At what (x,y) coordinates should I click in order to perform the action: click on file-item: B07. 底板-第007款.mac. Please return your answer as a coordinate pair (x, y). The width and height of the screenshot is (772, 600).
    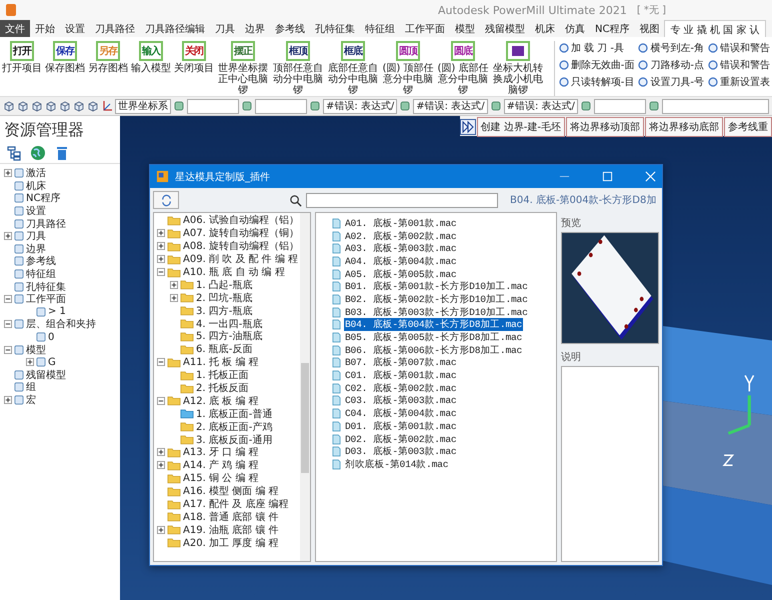
    Looking at the image, I should click on (401, 363).